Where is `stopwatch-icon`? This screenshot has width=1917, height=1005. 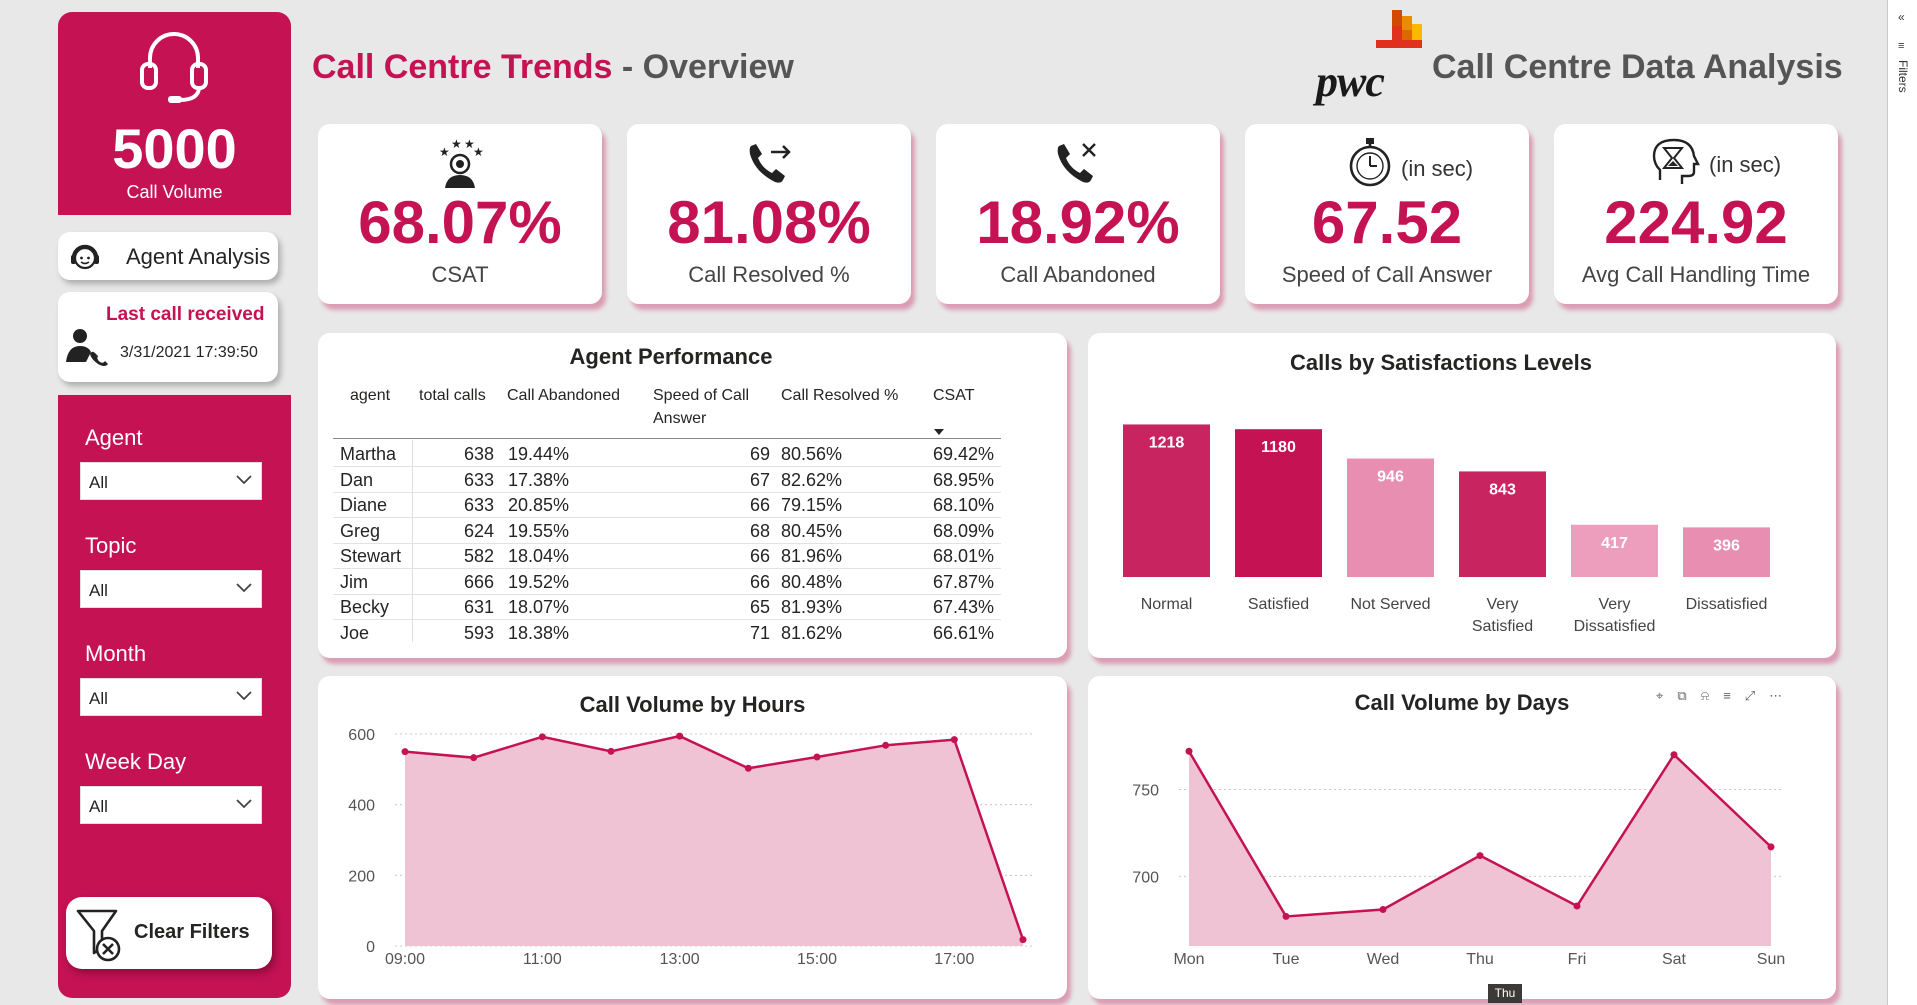 stopwatch-icon is located at coordinates (1370, 162).